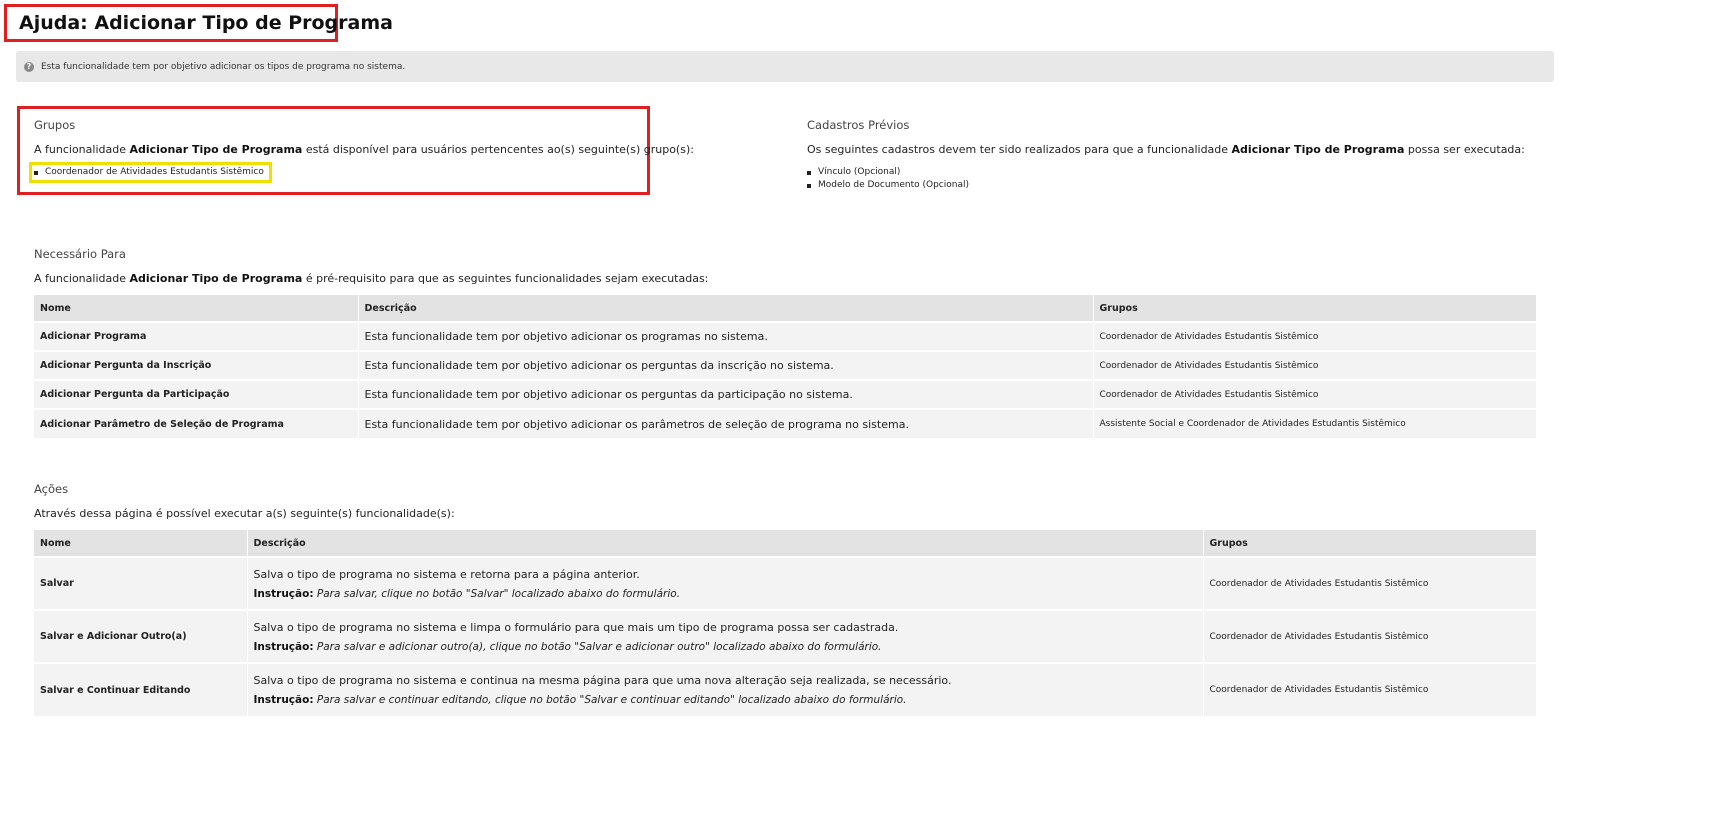 The image size is (1709, 813). Describe the element at coordinates (859, 172) in the screenshot. I see `prereq-item-label: Vínculo (Opcional)` at that location.